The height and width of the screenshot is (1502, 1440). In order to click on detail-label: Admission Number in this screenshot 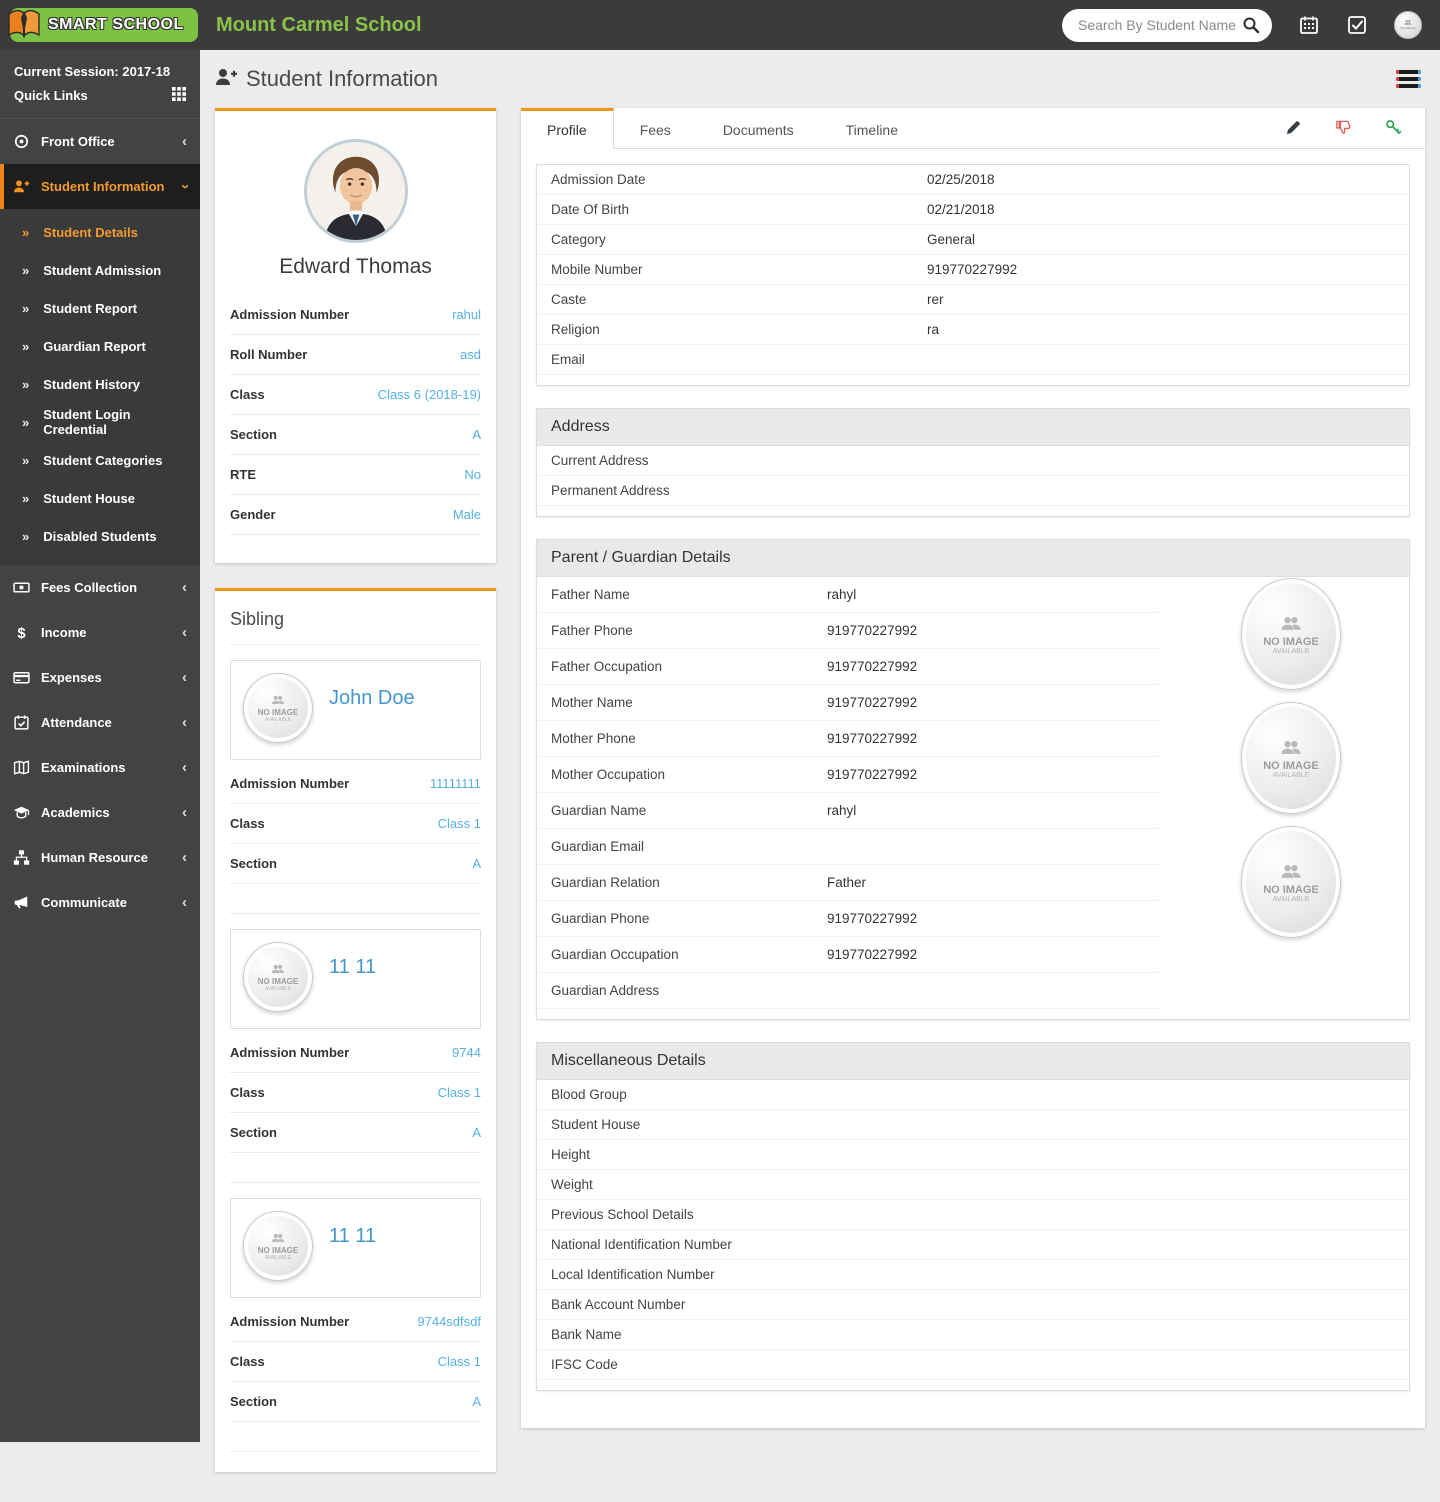, I will do `click(290, 314)`.